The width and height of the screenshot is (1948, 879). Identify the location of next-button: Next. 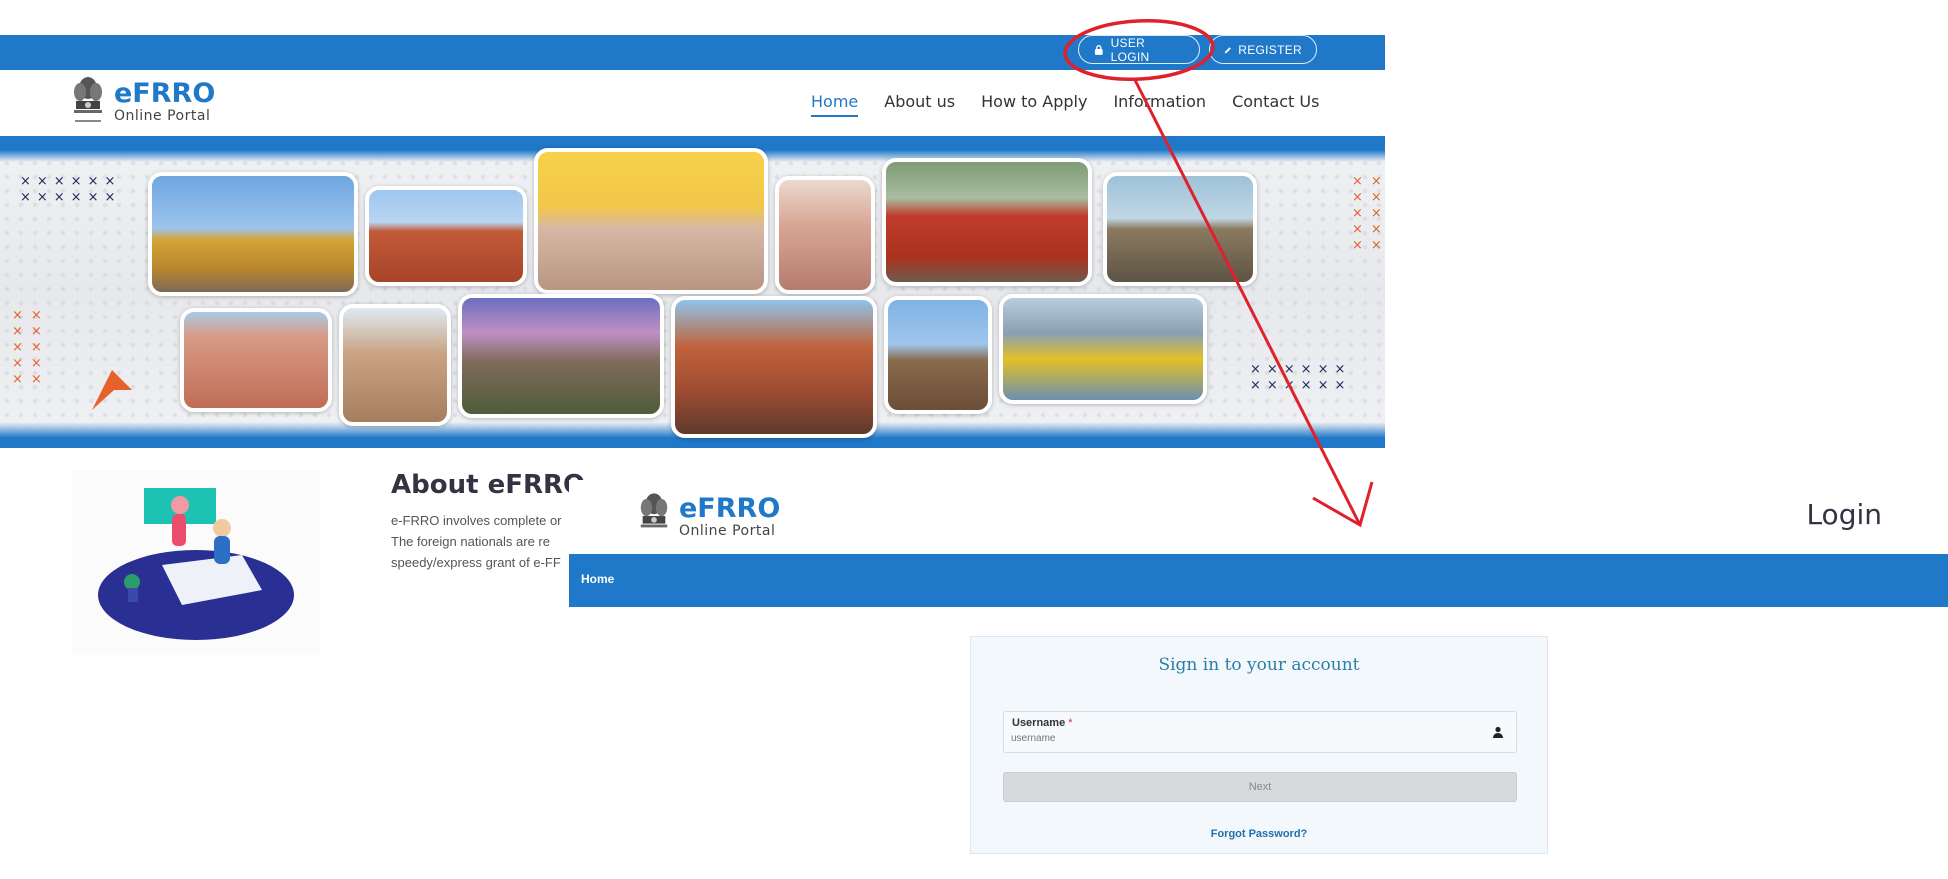
(1260, 787).